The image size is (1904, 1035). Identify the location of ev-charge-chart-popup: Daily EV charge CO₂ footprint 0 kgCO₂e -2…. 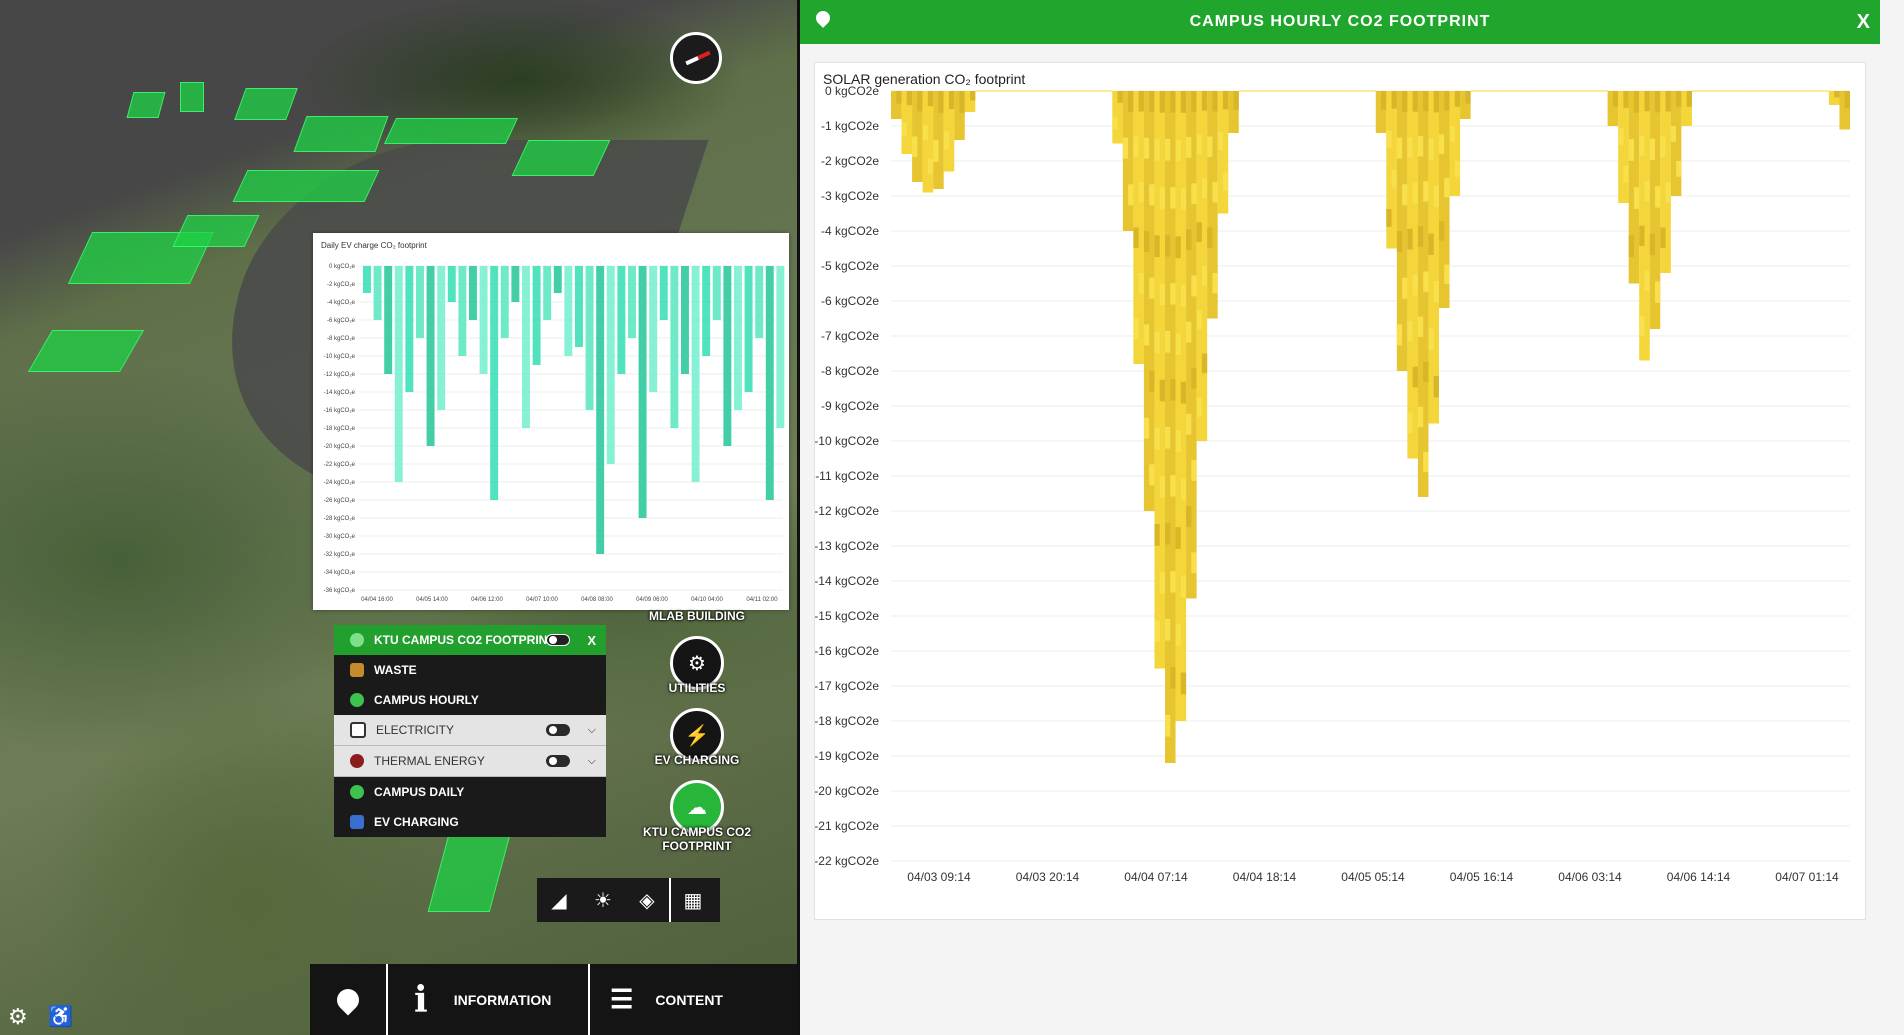
(551, 421).